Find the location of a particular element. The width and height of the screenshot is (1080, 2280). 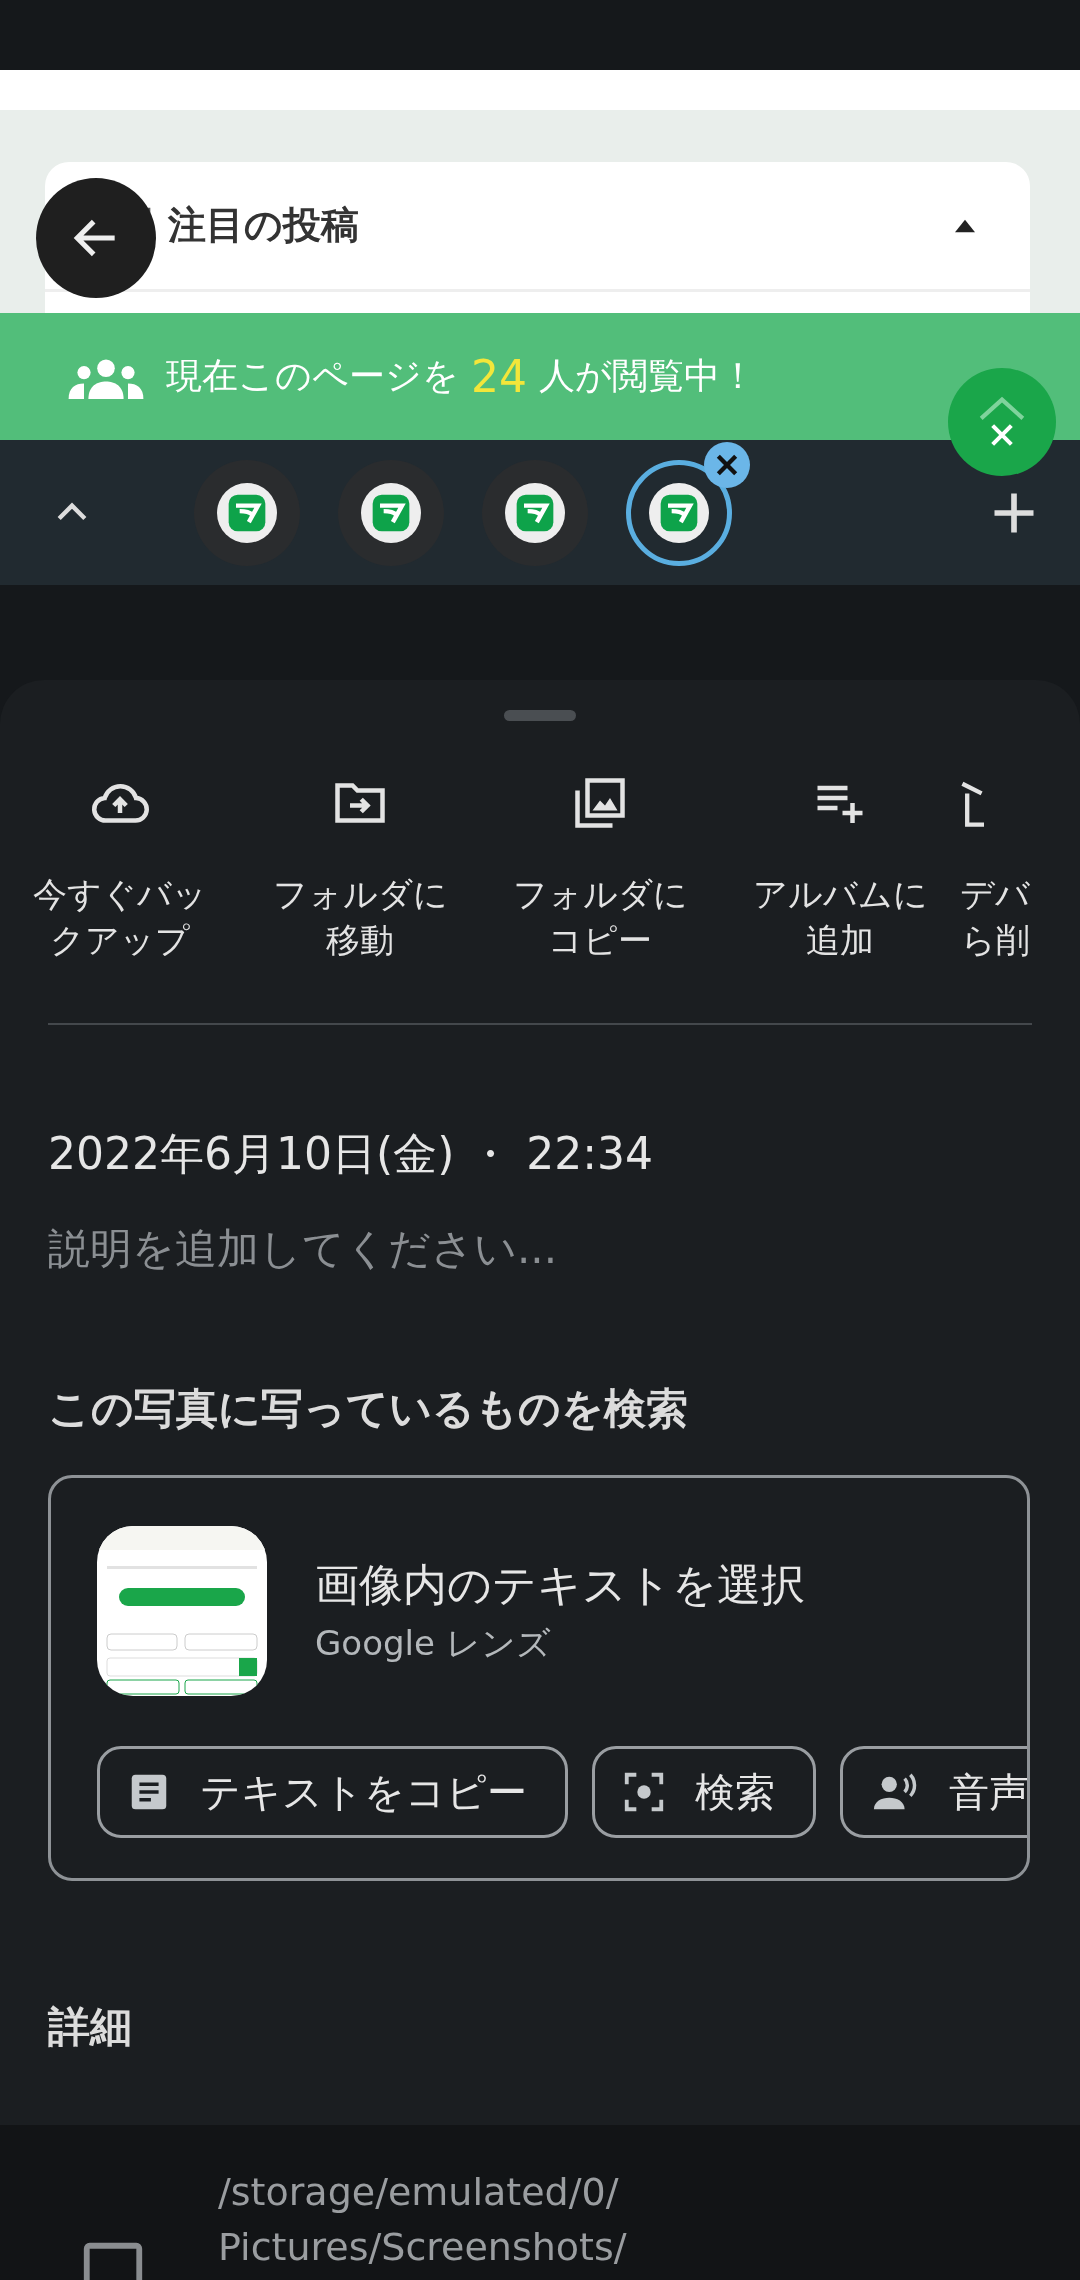

lens-chip: 検索 is located at coordinates (704, 1792).